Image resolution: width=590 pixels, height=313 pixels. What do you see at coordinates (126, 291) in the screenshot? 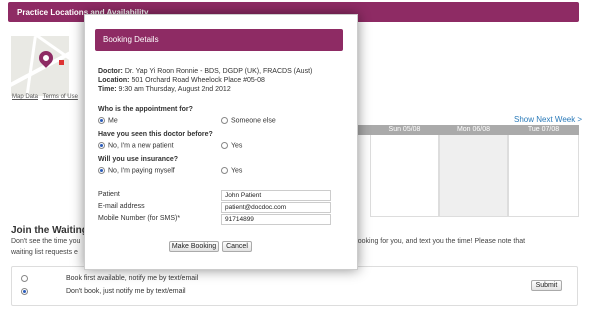
I see `waiting-option-label: Don't book, just notify me by text/email` at bounding box center [126, 291].